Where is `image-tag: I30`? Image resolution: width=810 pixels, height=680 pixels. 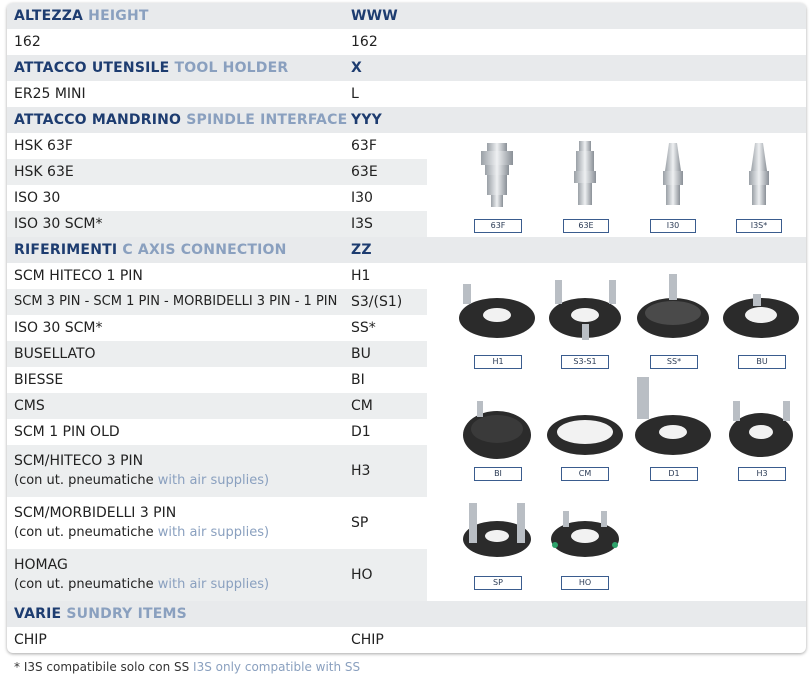
image-tag: I30 is located at coordinates (673, 226).